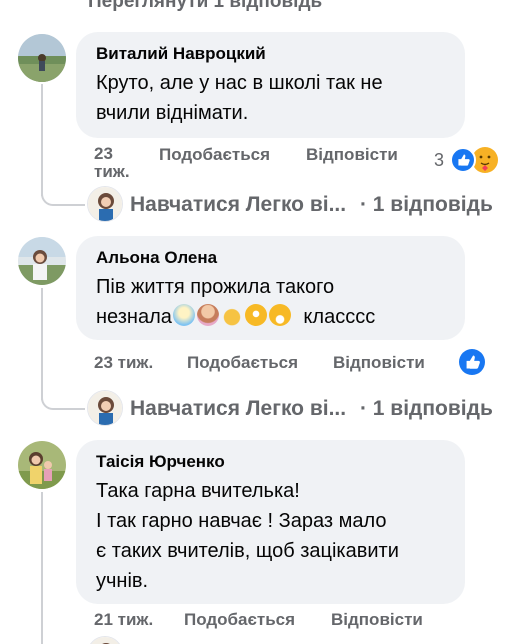 This screenshot has height=644, width=530. Describe the element at coordinates (231, 315) in the screenshot. I see `index-pointing-up-emoji` at that location.